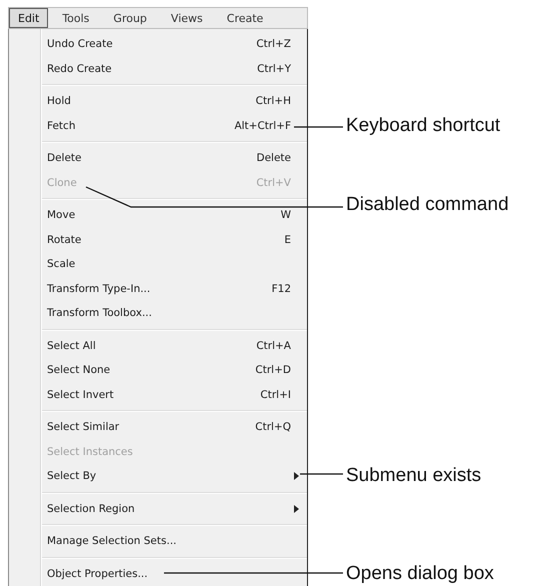 Image resolution: width=533 pixels, height=586 pixels. I want to click on menu-bar-item: Edit, so click(28, 18).